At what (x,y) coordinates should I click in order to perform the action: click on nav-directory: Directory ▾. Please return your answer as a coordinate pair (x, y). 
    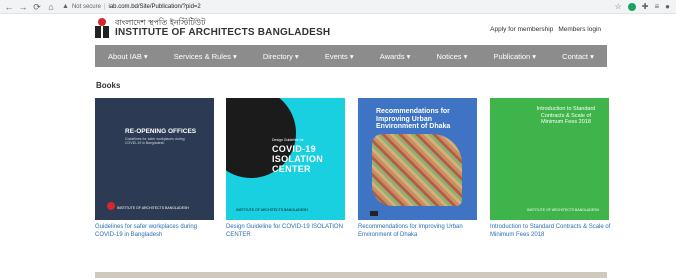
    Looking at the image, I should click on (281, 56).